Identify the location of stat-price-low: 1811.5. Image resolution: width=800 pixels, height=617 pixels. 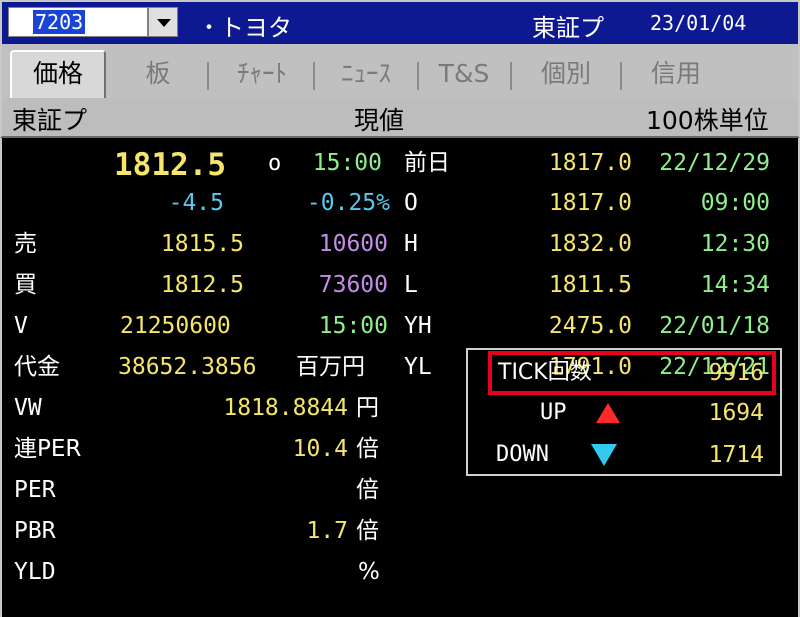
(590, 285).